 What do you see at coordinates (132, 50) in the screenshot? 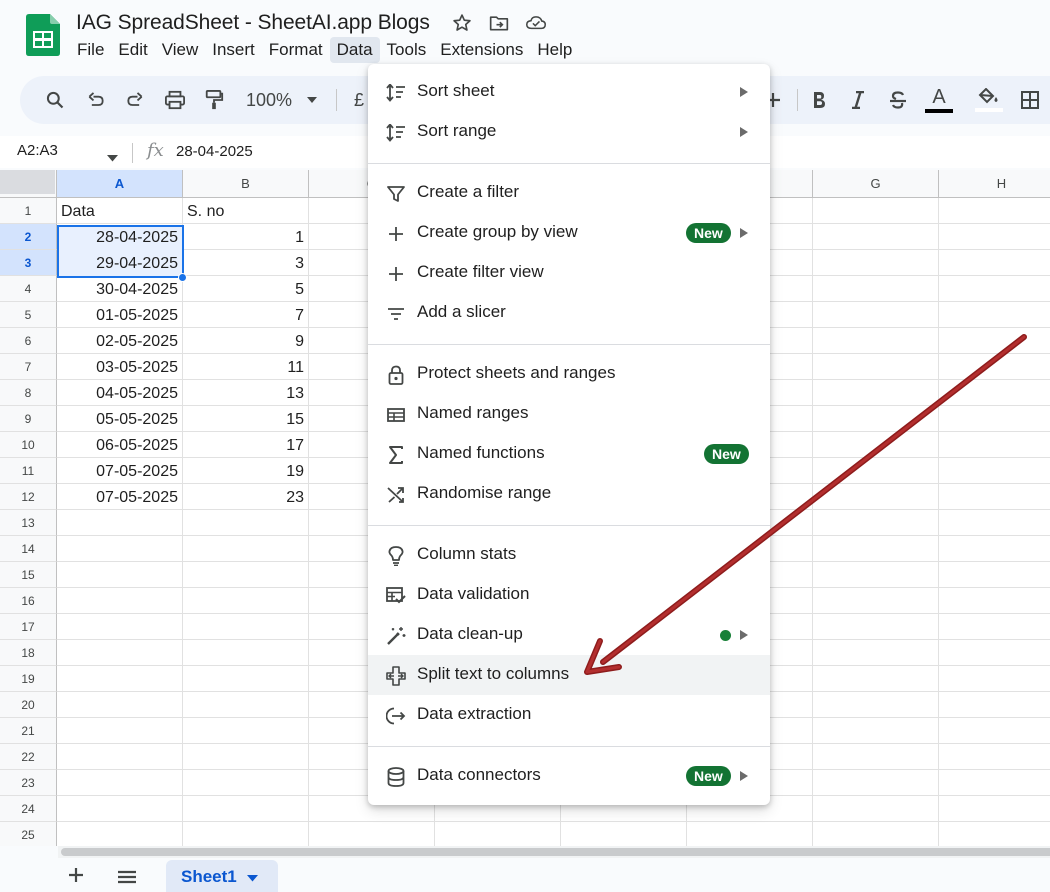
I see `menu-edit: Edit` at bounding box center [132, 50].